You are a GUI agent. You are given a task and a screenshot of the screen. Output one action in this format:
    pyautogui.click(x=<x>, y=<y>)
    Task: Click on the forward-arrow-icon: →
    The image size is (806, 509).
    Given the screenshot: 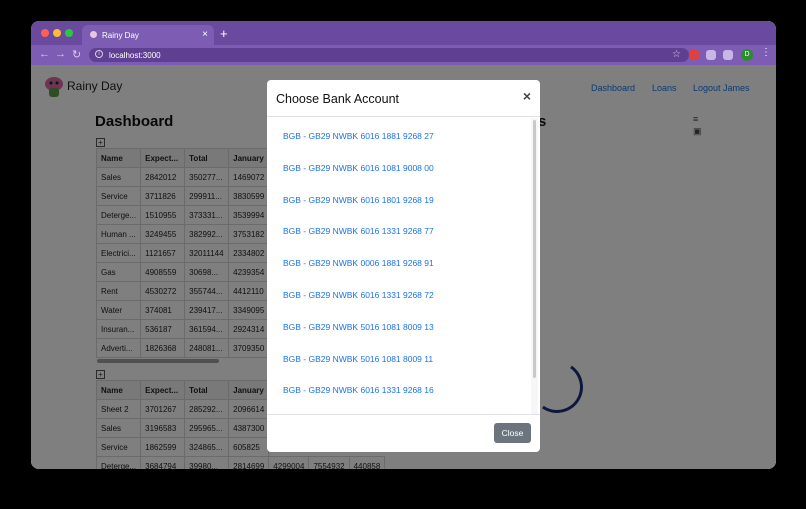 What is the action you would take?
    pyautogui.click(x=60, y=54)
    